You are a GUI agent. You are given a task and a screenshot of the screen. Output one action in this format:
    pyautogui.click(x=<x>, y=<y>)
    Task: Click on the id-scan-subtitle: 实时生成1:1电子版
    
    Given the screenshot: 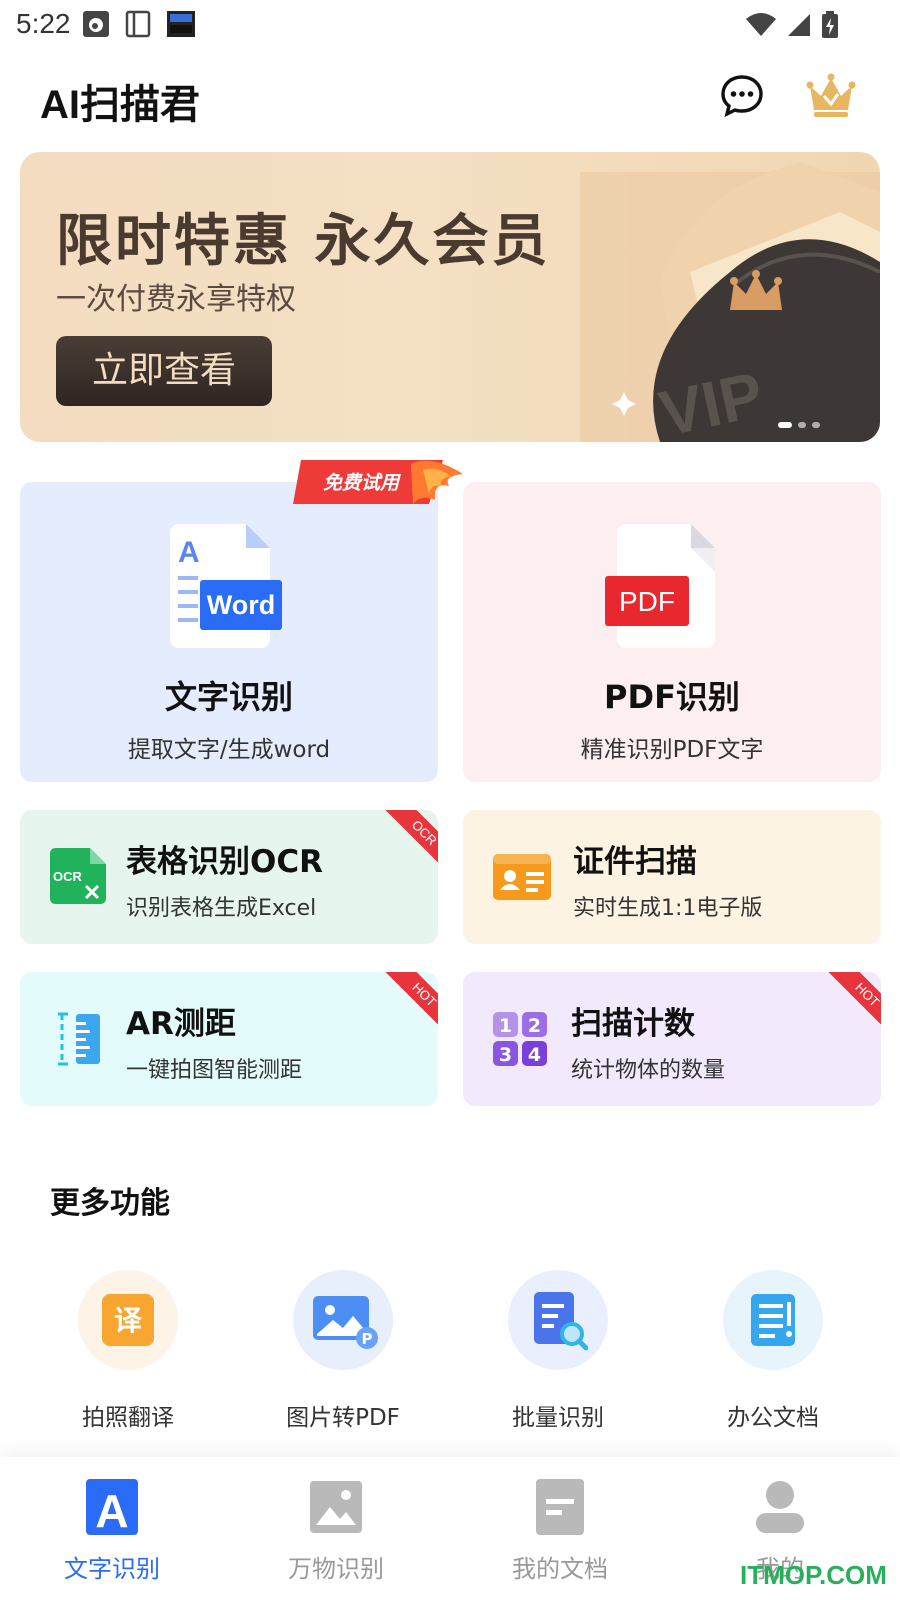 What is the action you would take?
    pyautogui.click(x=668, y=908)
    